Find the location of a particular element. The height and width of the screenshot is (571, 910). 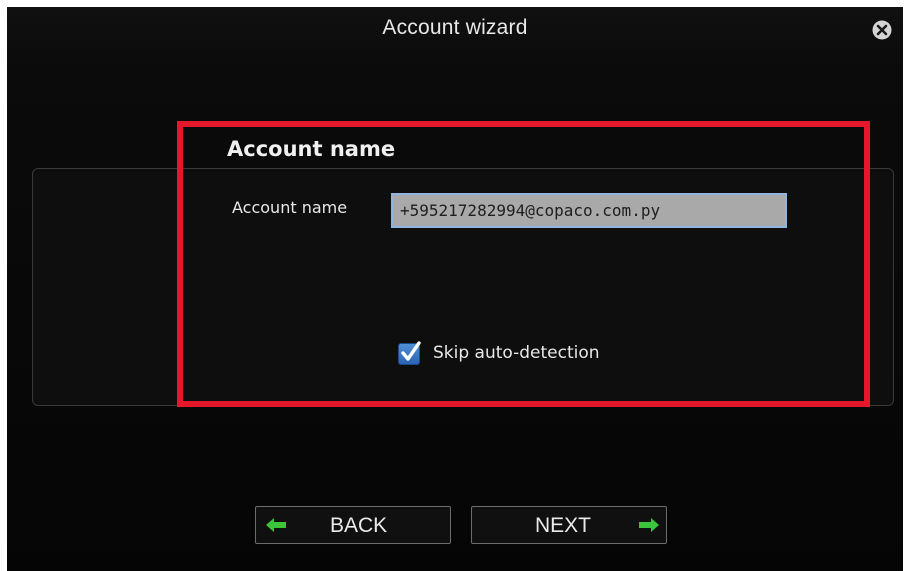

skip-auto-detection-checkbox is located at coordinates (409, 353).